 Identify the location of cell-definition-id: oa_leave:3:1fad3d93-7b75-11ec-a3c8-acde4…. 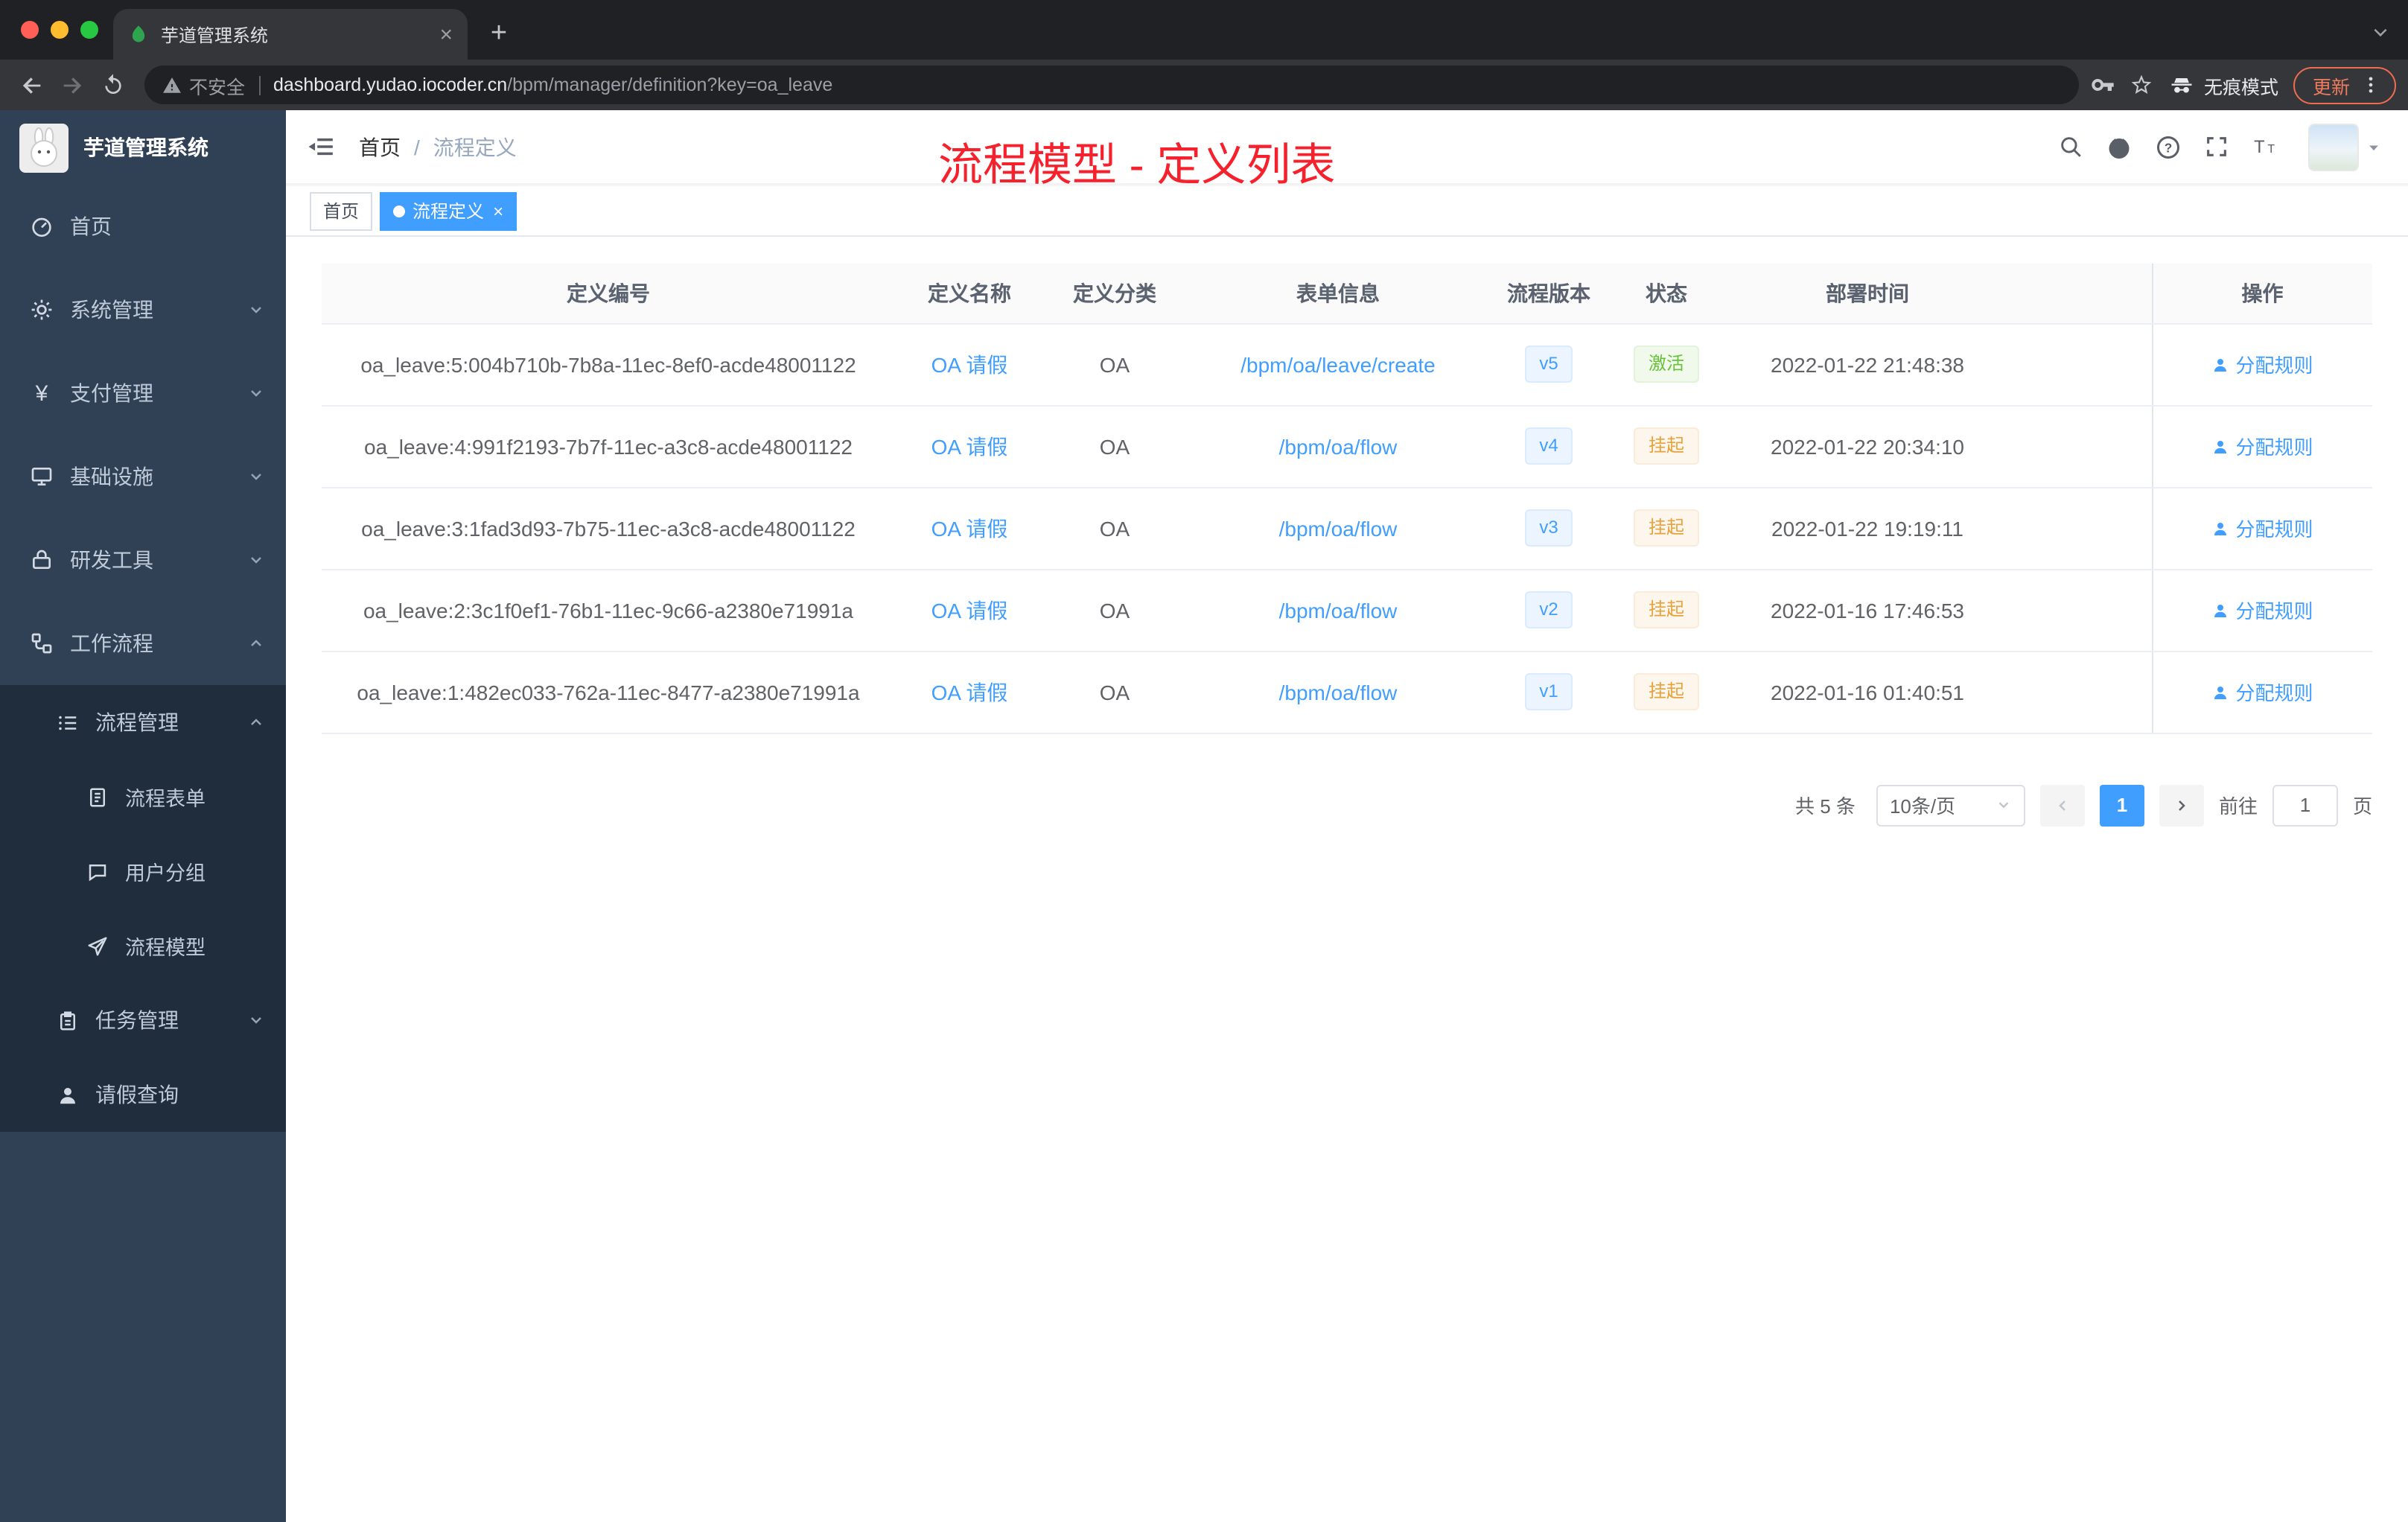
(608, 528).